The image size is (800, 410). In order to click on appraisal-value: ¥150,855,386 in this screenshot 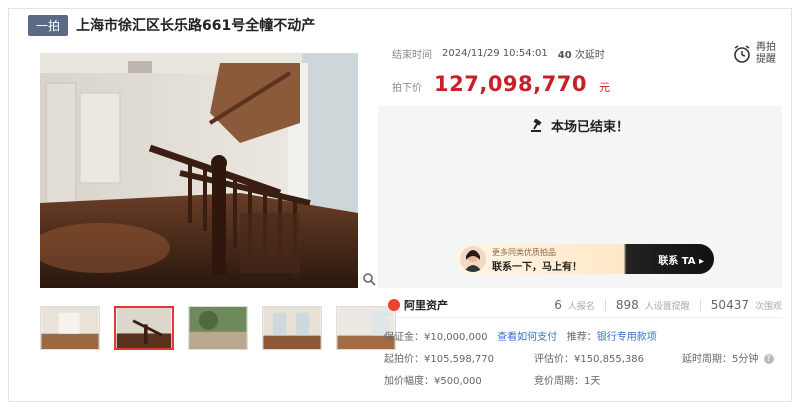, I will do `click(609, 359)`.